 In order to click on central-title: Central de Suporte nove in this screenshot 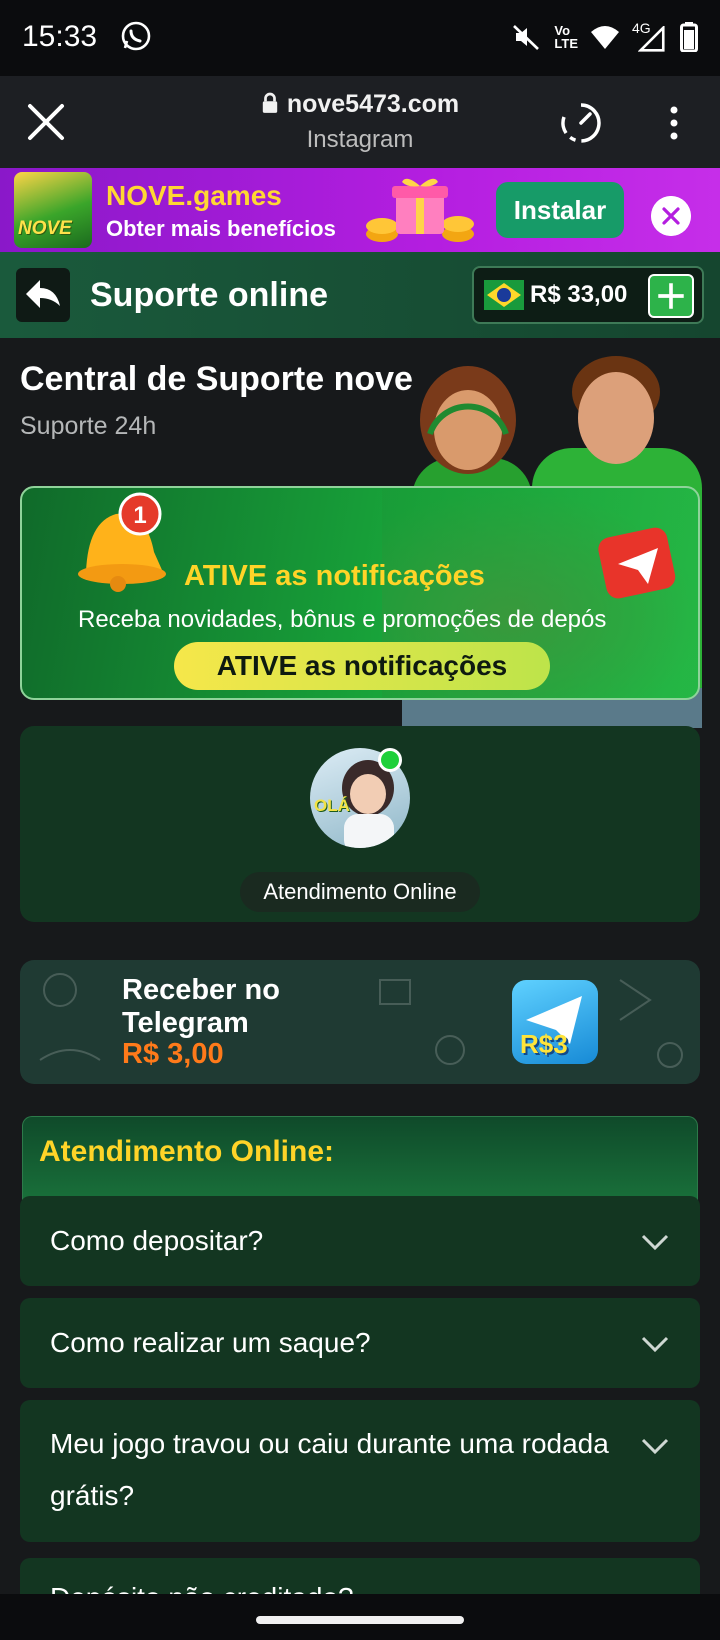, I will do `click(216, 379)`.